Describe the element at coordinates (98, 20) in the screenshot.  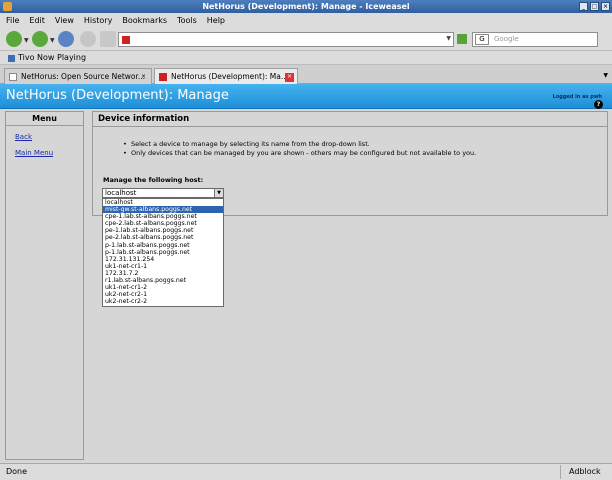
I see `menu-history: History` at that location.